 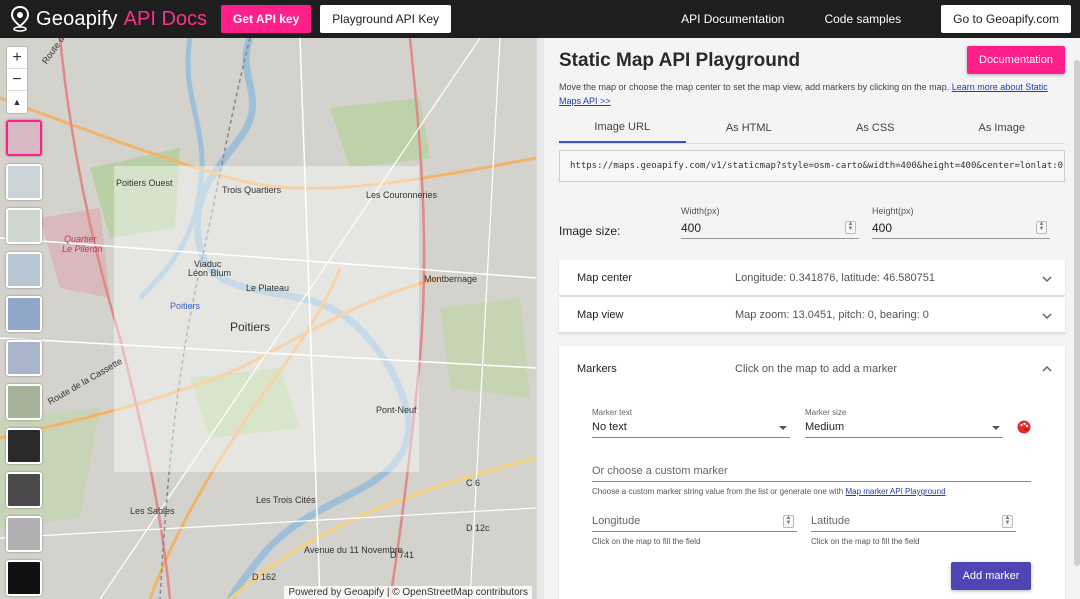 What do you see at coordinates (788, 521) in the screenshot?
I see `longitude-stepper: ▲ ▼` at bounding box center [788, 521].